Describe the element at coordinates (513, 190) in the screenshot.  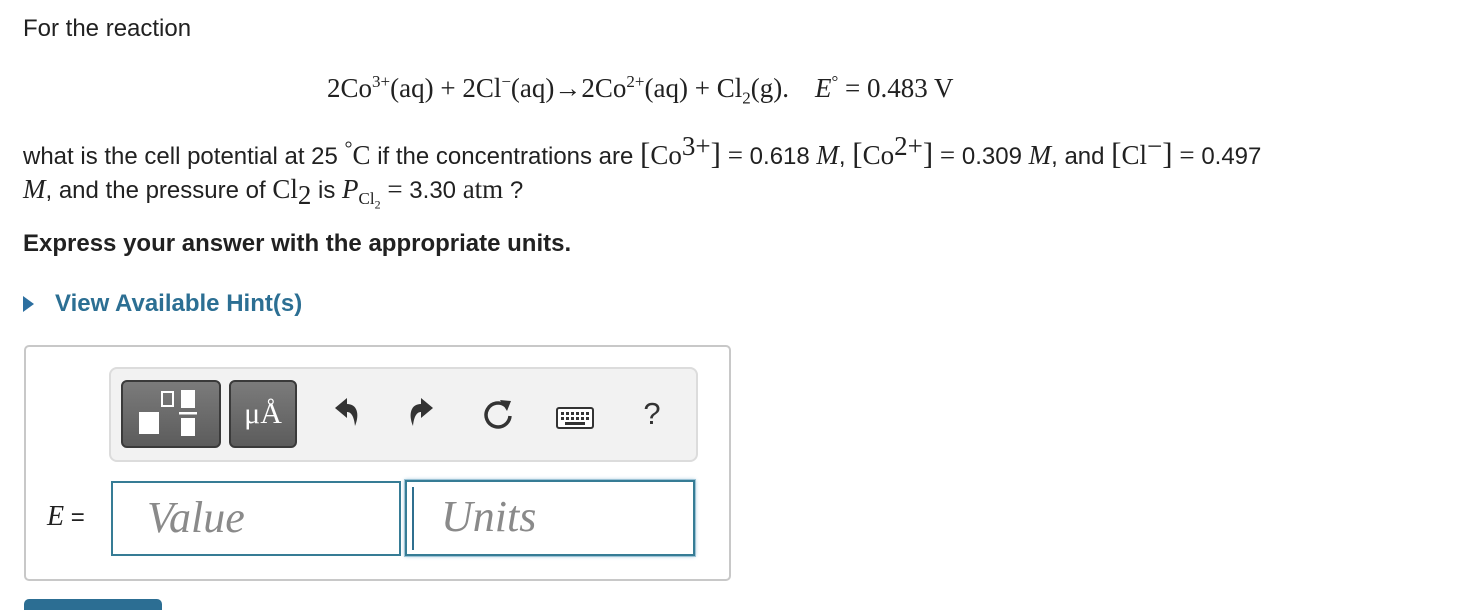
I see `question-end: ?` at that location.